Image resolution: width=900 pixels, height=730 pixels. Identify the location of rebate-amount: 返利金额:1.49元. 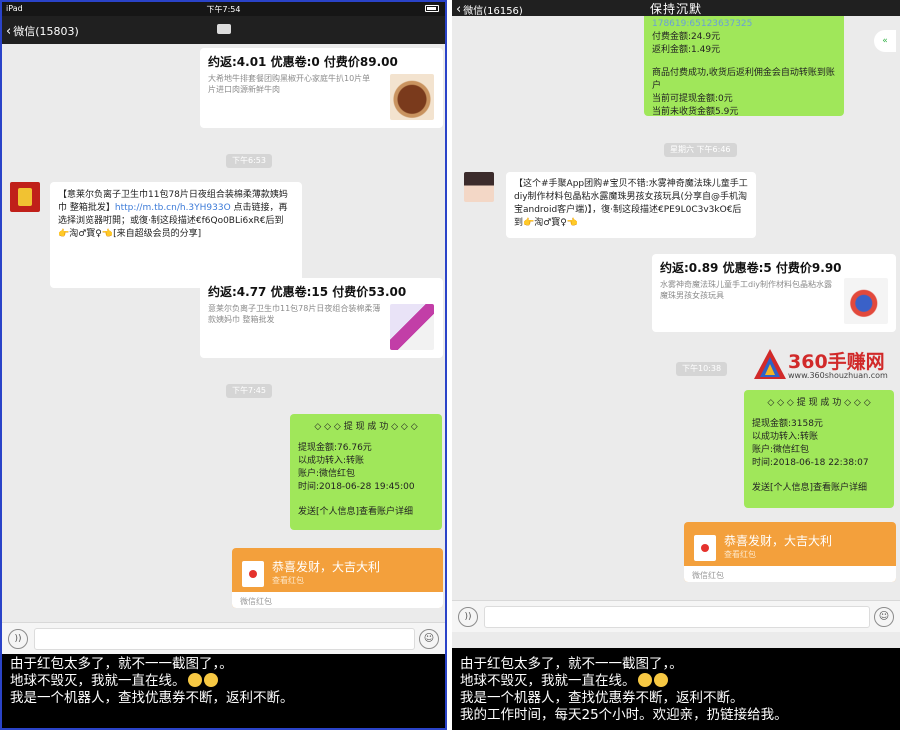
(686, 50).